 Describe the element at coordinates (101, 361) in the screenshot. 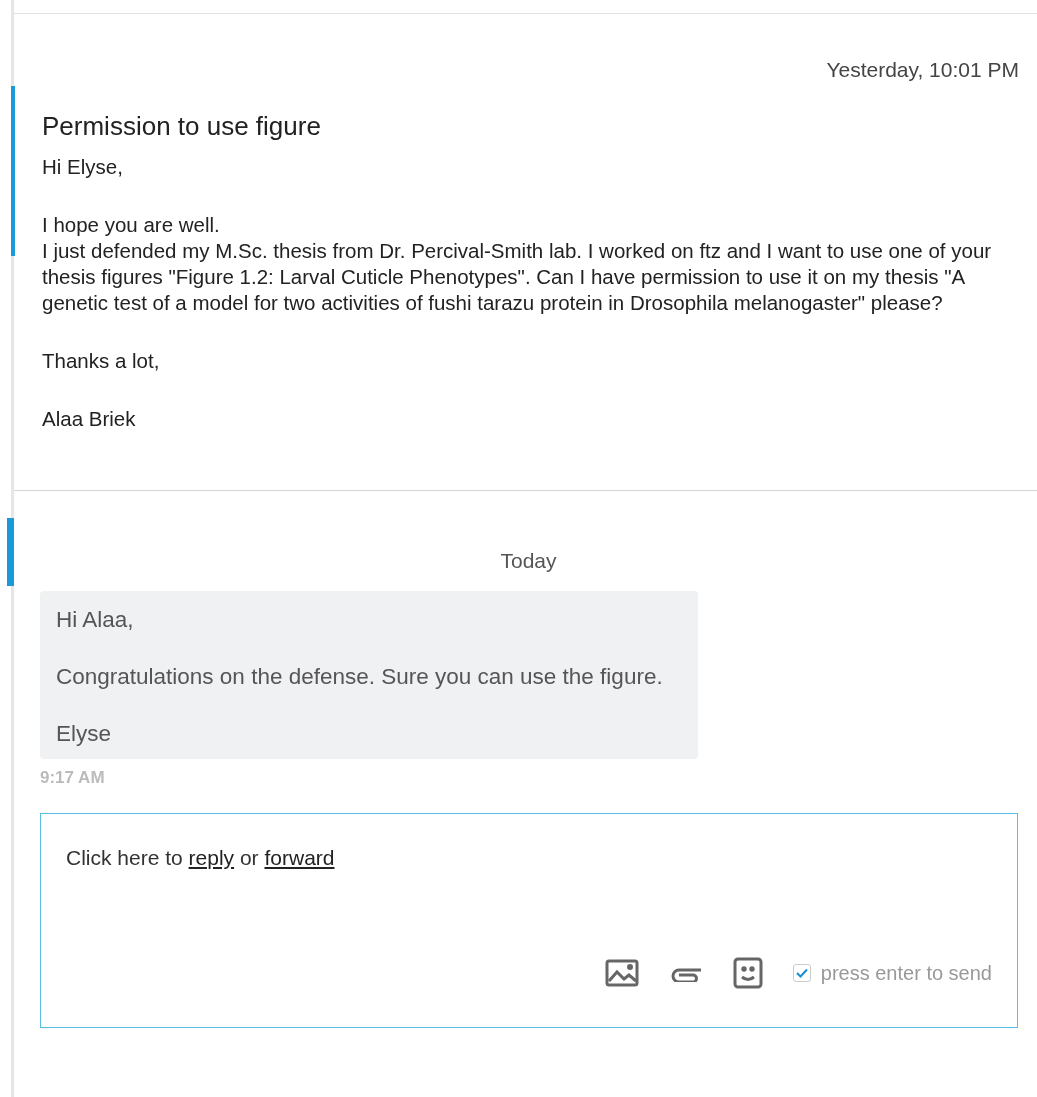

I see `message-text: Thanks a lot,` at that location.